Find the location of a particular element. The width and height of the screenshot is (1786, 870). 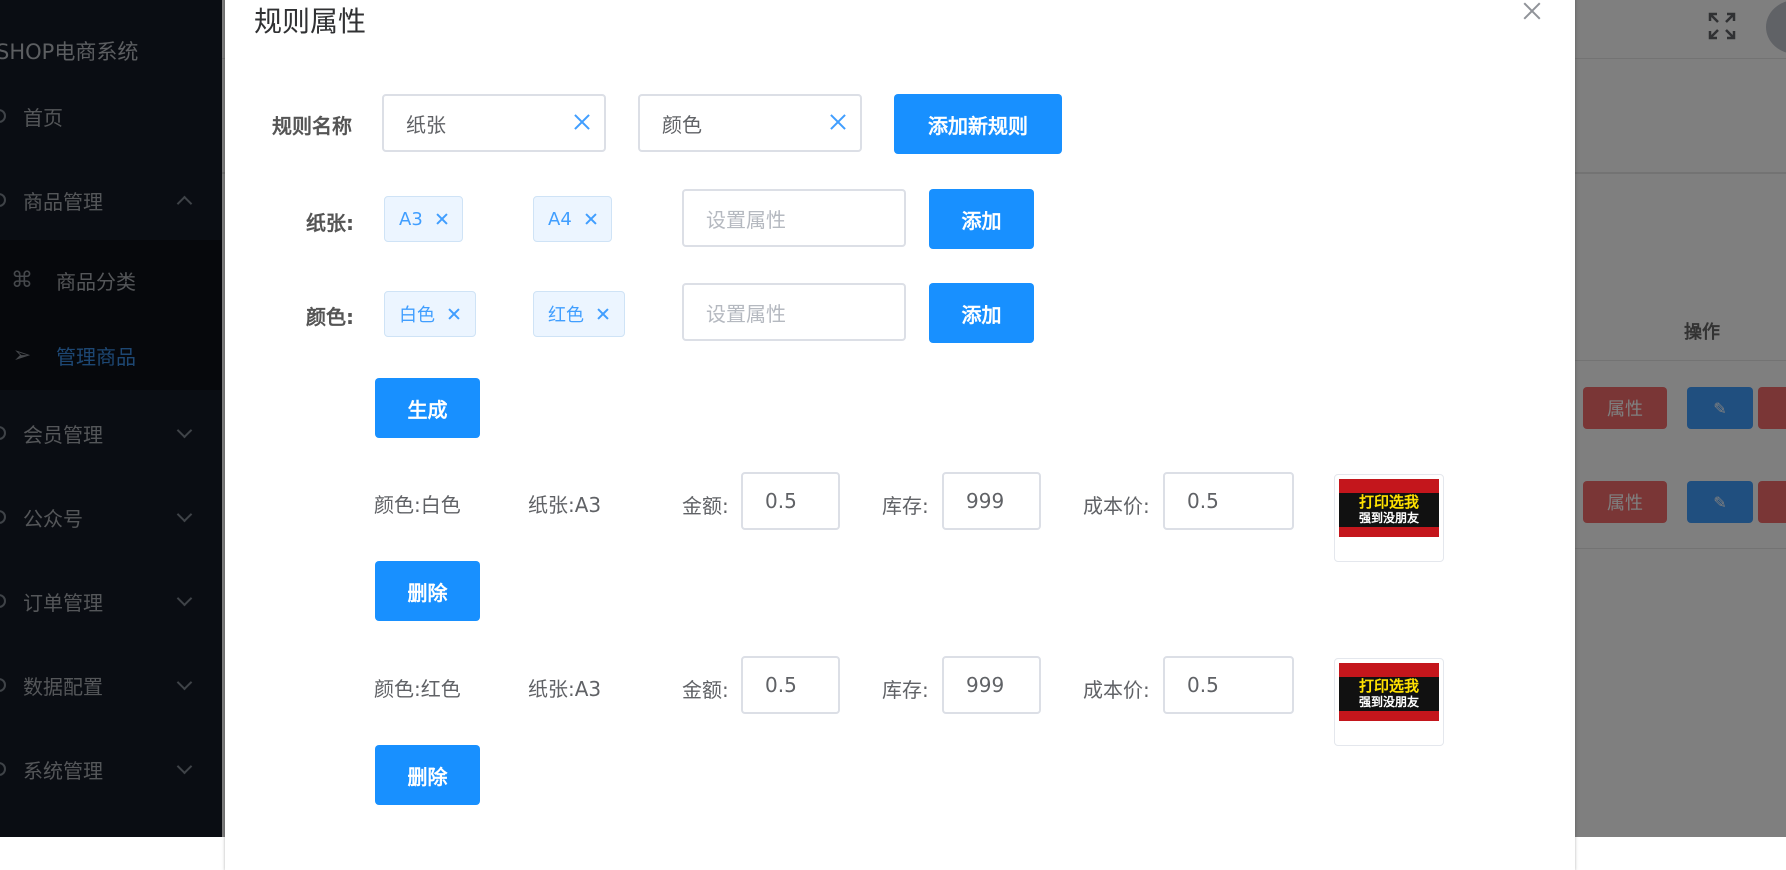

rule-name-input: 纸张 is located at coordinates (494, 123).